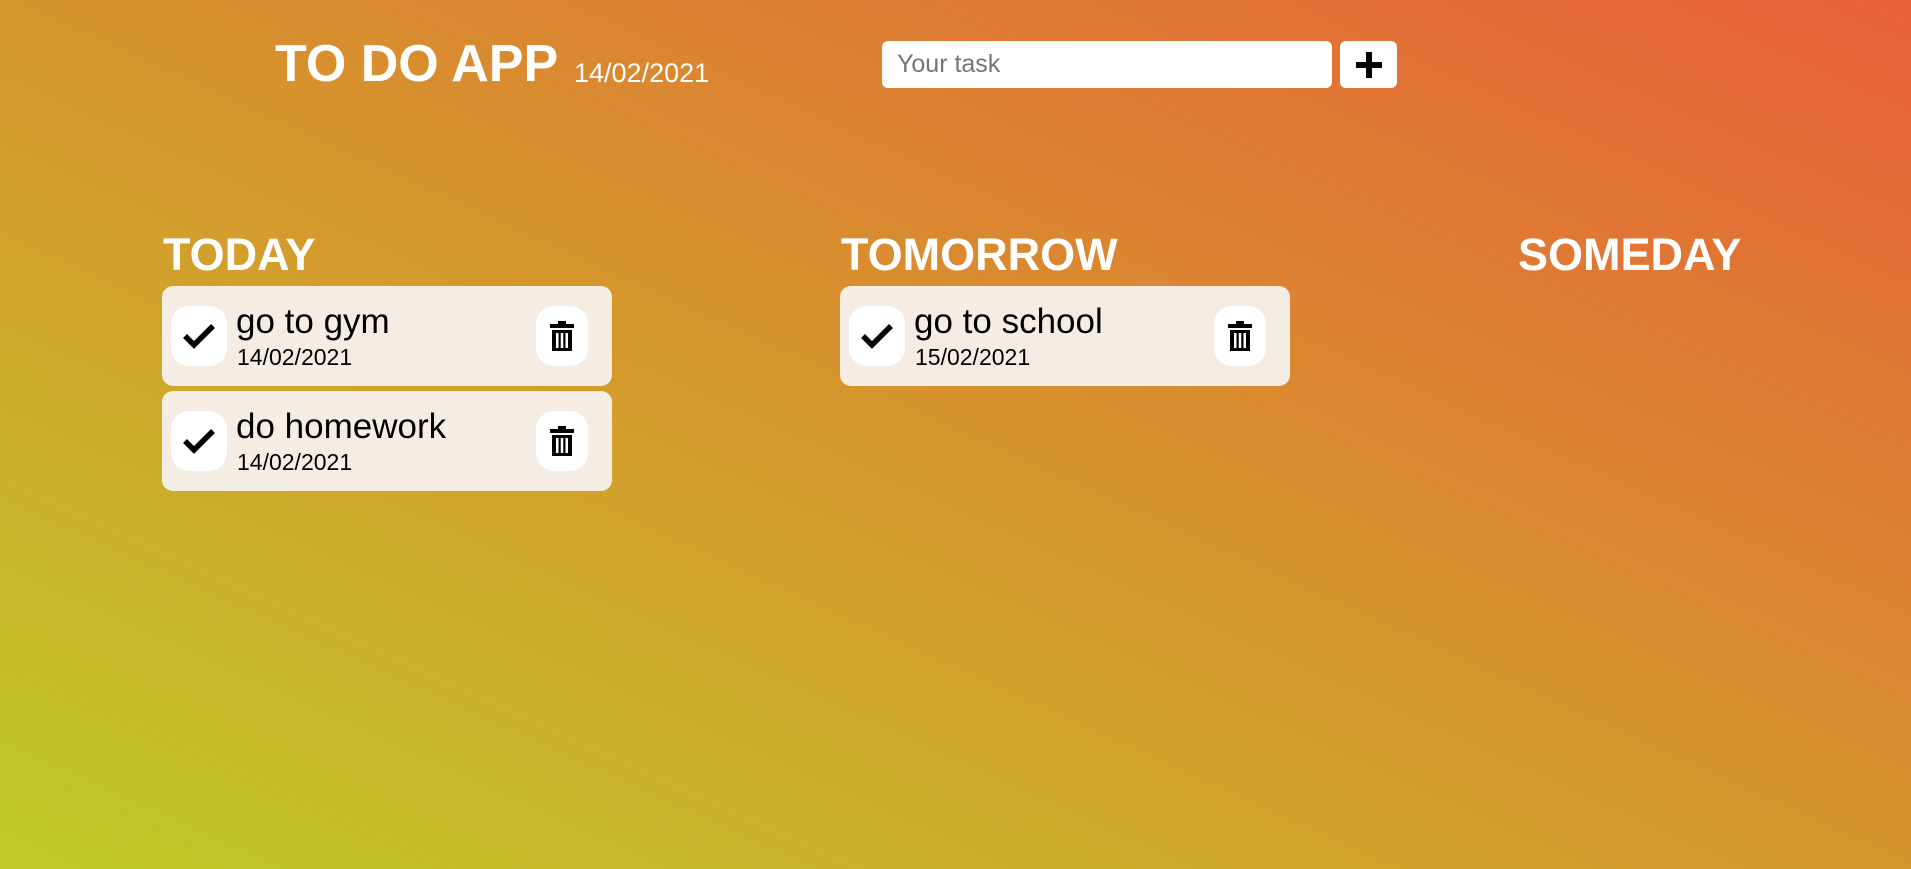  I want to click on task-card: do homework 14/02/2021, so click(387, 441).